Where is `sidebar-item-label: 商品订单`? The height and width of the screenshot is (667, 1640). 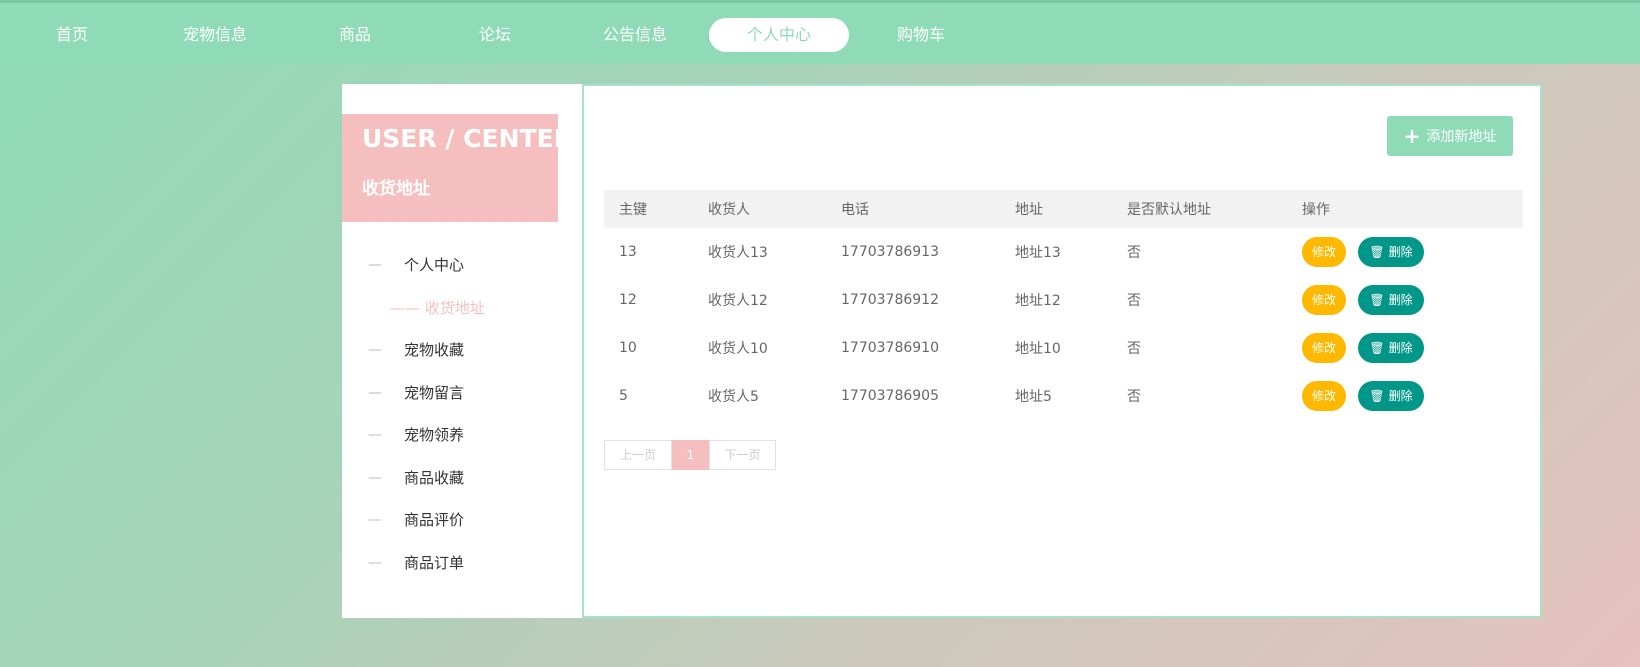 sidebar-item-label: 商品订单 is located at coordinates (434, 562).